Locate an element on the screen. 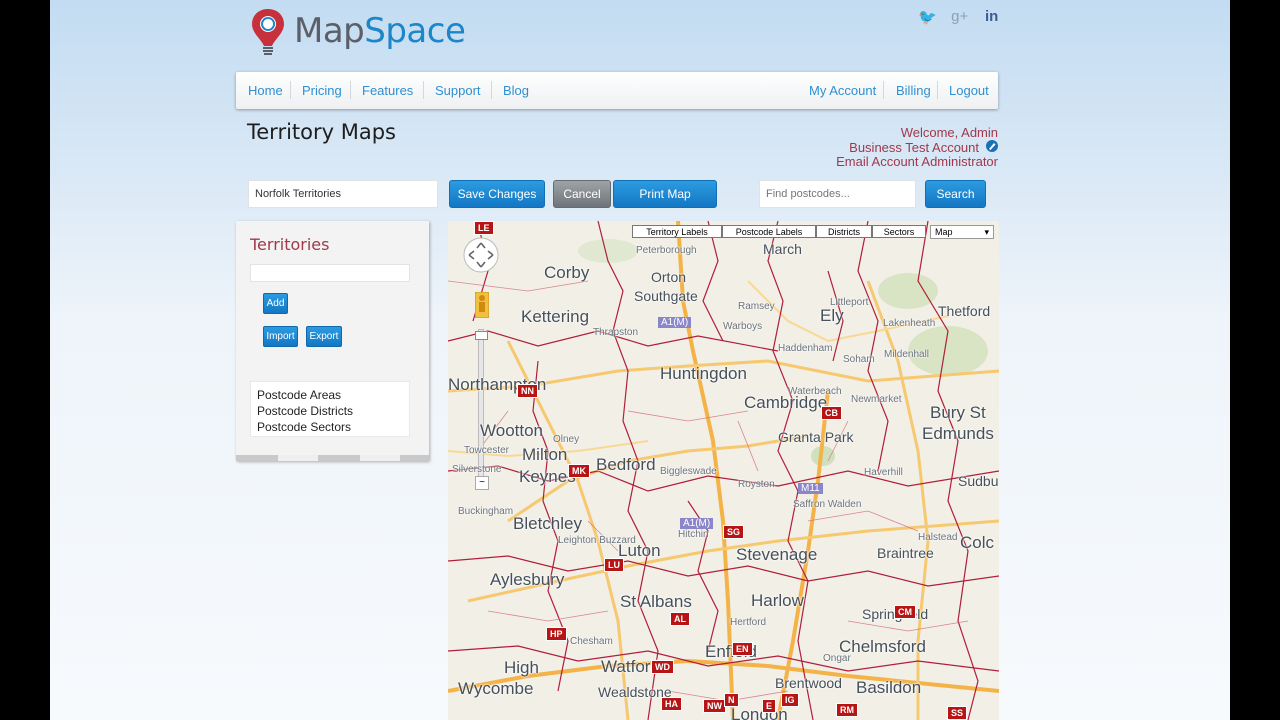 Image resolution: width=1280 pixels, height=720 pixels. postcode-area-badge: EN is located at coordinates (742, 649).